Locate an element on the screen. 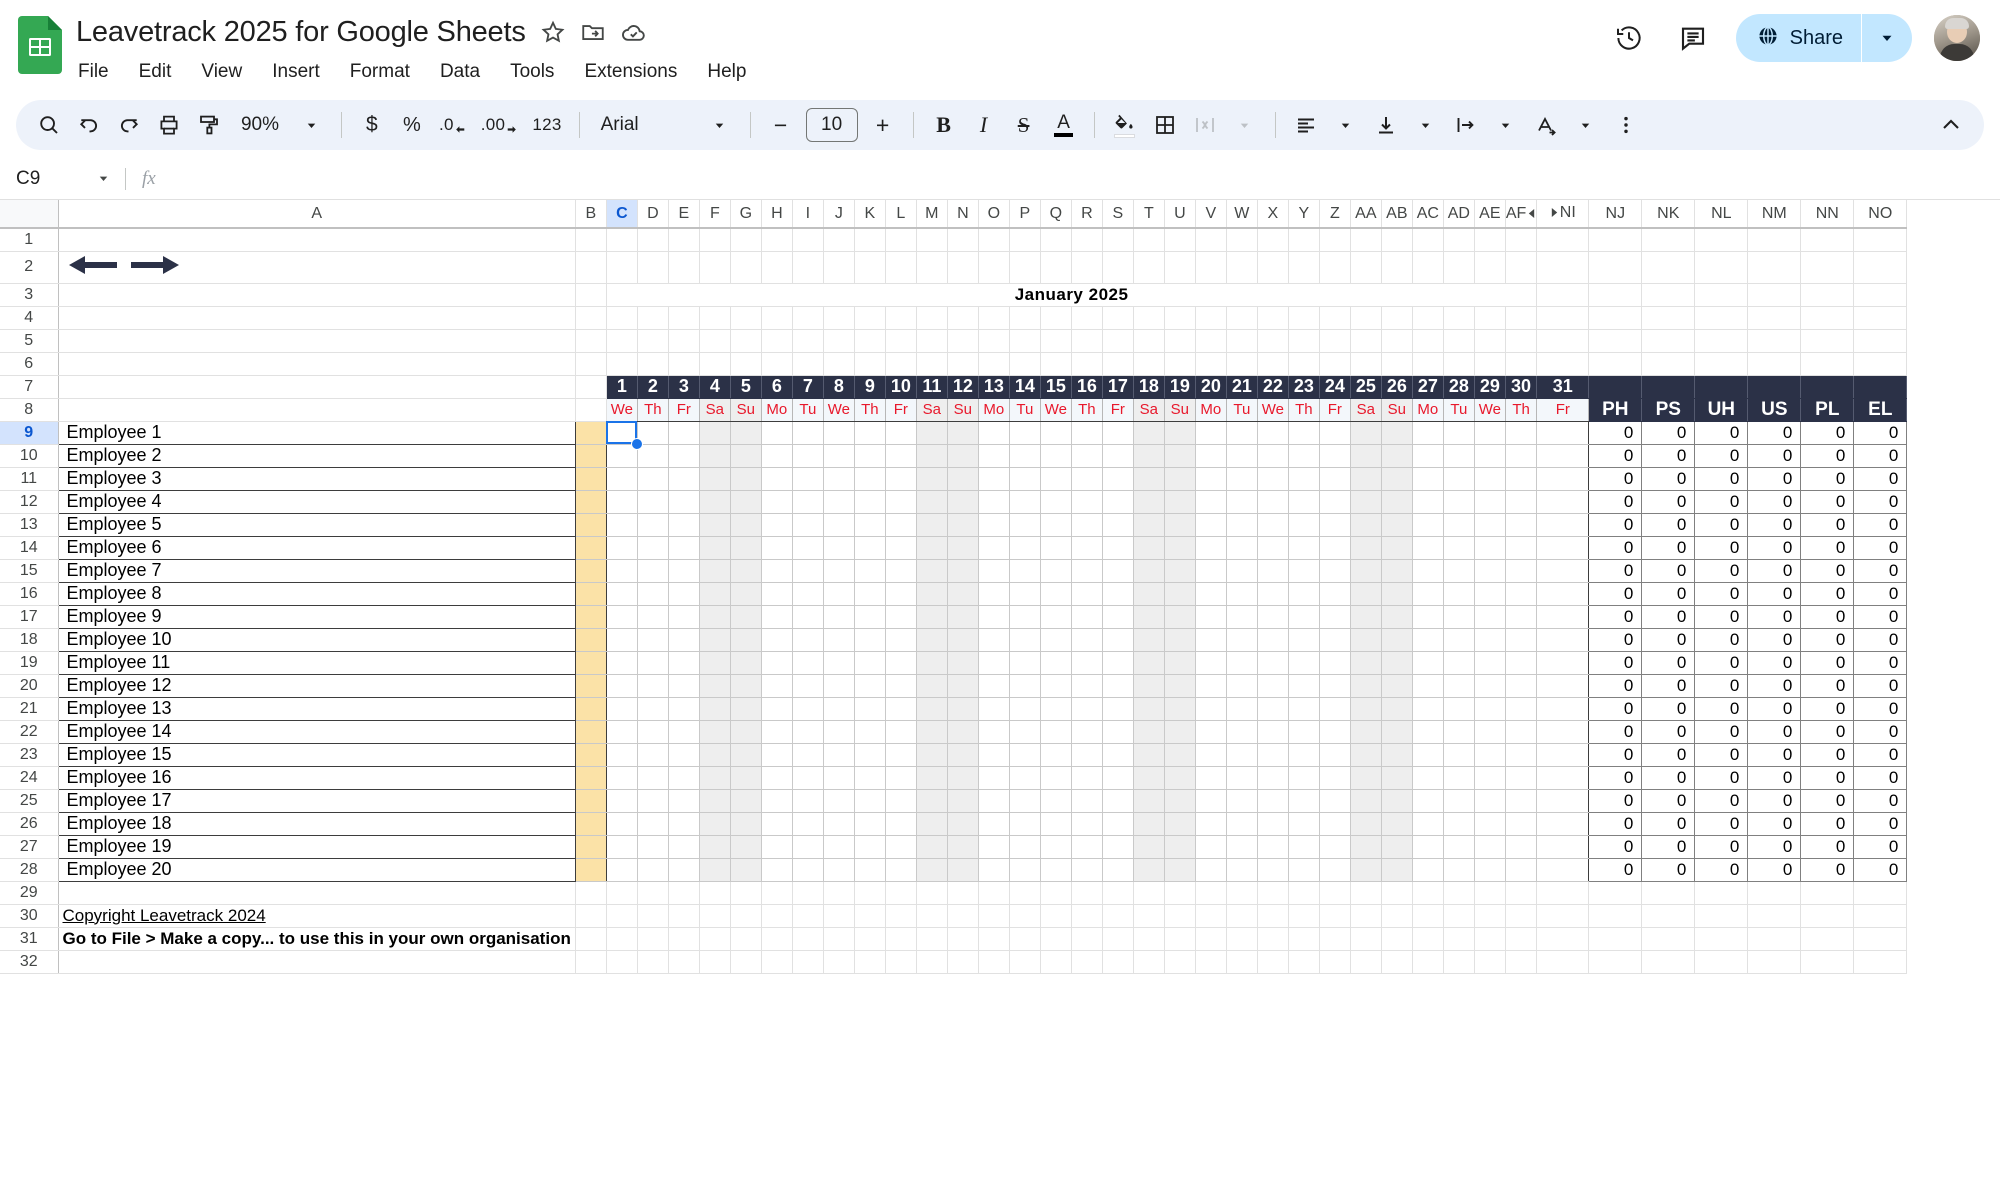 The width and height of the screenshot is (2000, 1177). cell-M4 is located at coordinates (932, 318).